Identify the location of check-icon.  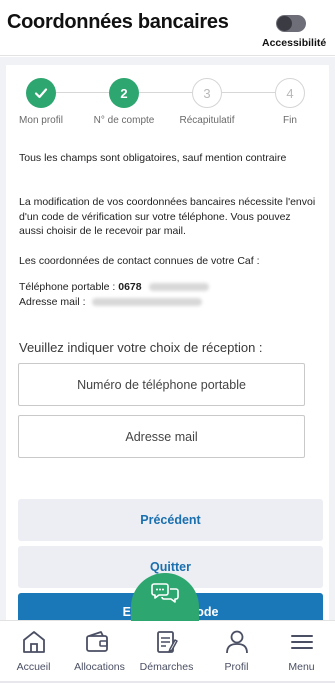
(41, 93).